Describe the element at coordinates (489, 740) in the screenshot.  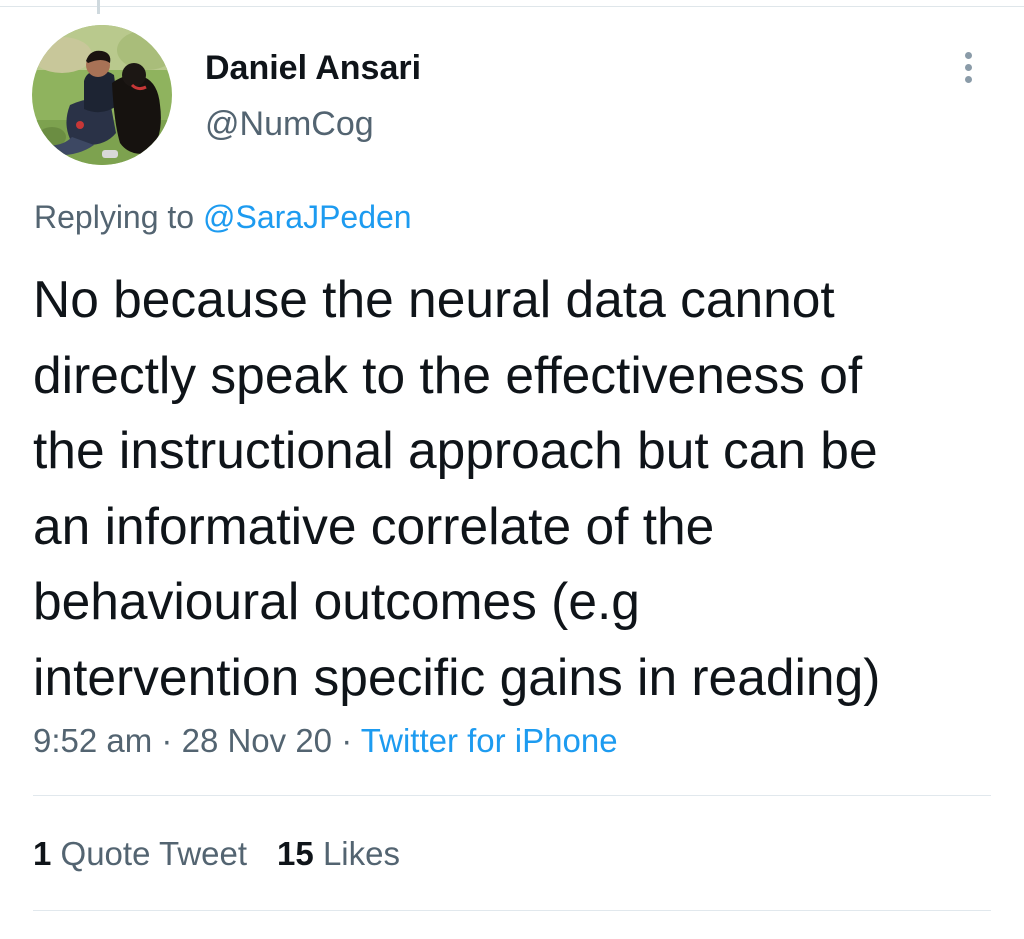
I see `tweet-source-link: Twitter for iPhone` at that location.